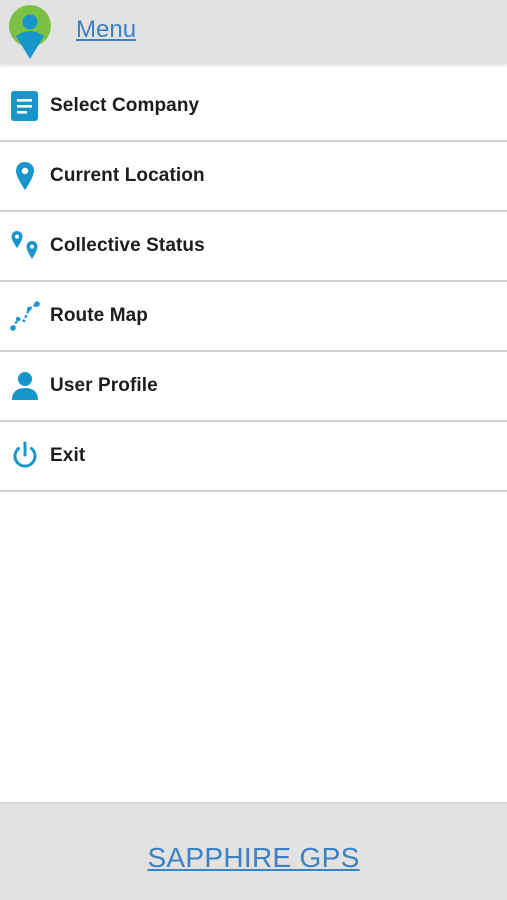 This screenshot has height=900, width=507. What do you see at coordinates (253, 247) in the screenshot?
I see `menu-item-collective-status: Collective Status` at bounding box center [253, 247].